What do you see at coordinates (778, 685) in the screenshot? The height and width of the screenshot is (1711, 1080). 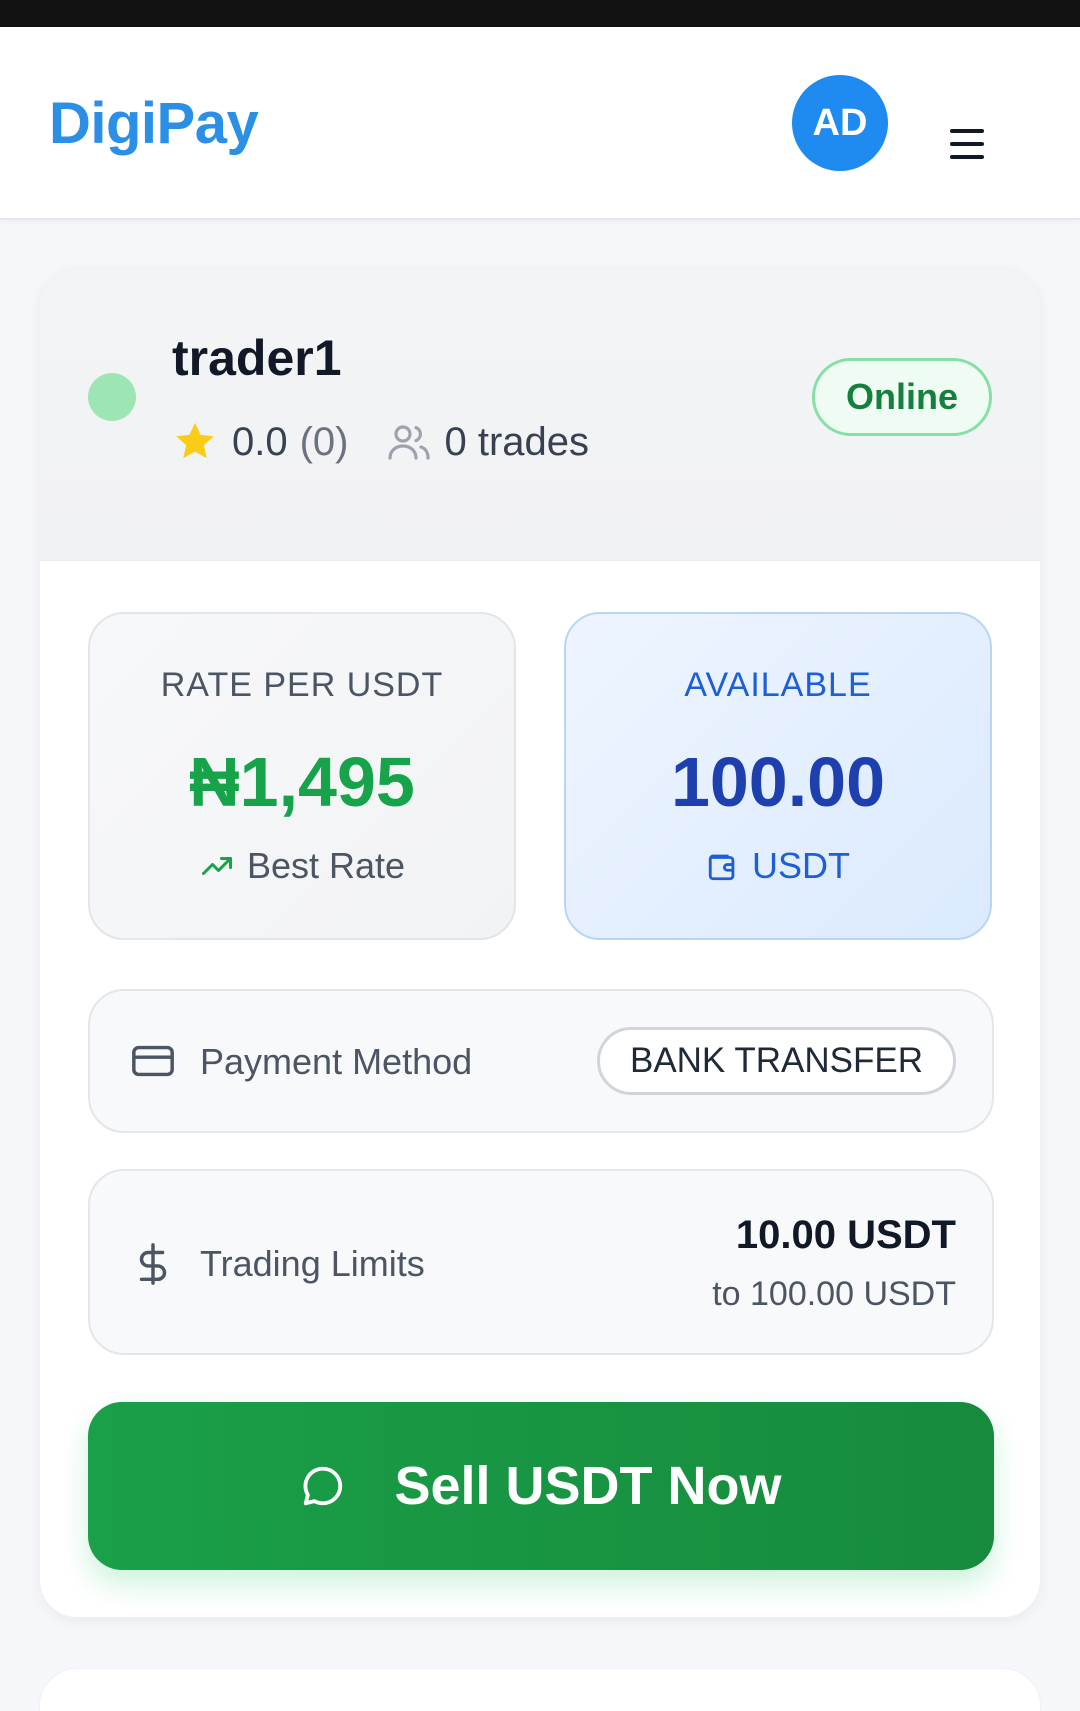 I see `available-label: AVAILABLE` at bounding box center [778, 685].